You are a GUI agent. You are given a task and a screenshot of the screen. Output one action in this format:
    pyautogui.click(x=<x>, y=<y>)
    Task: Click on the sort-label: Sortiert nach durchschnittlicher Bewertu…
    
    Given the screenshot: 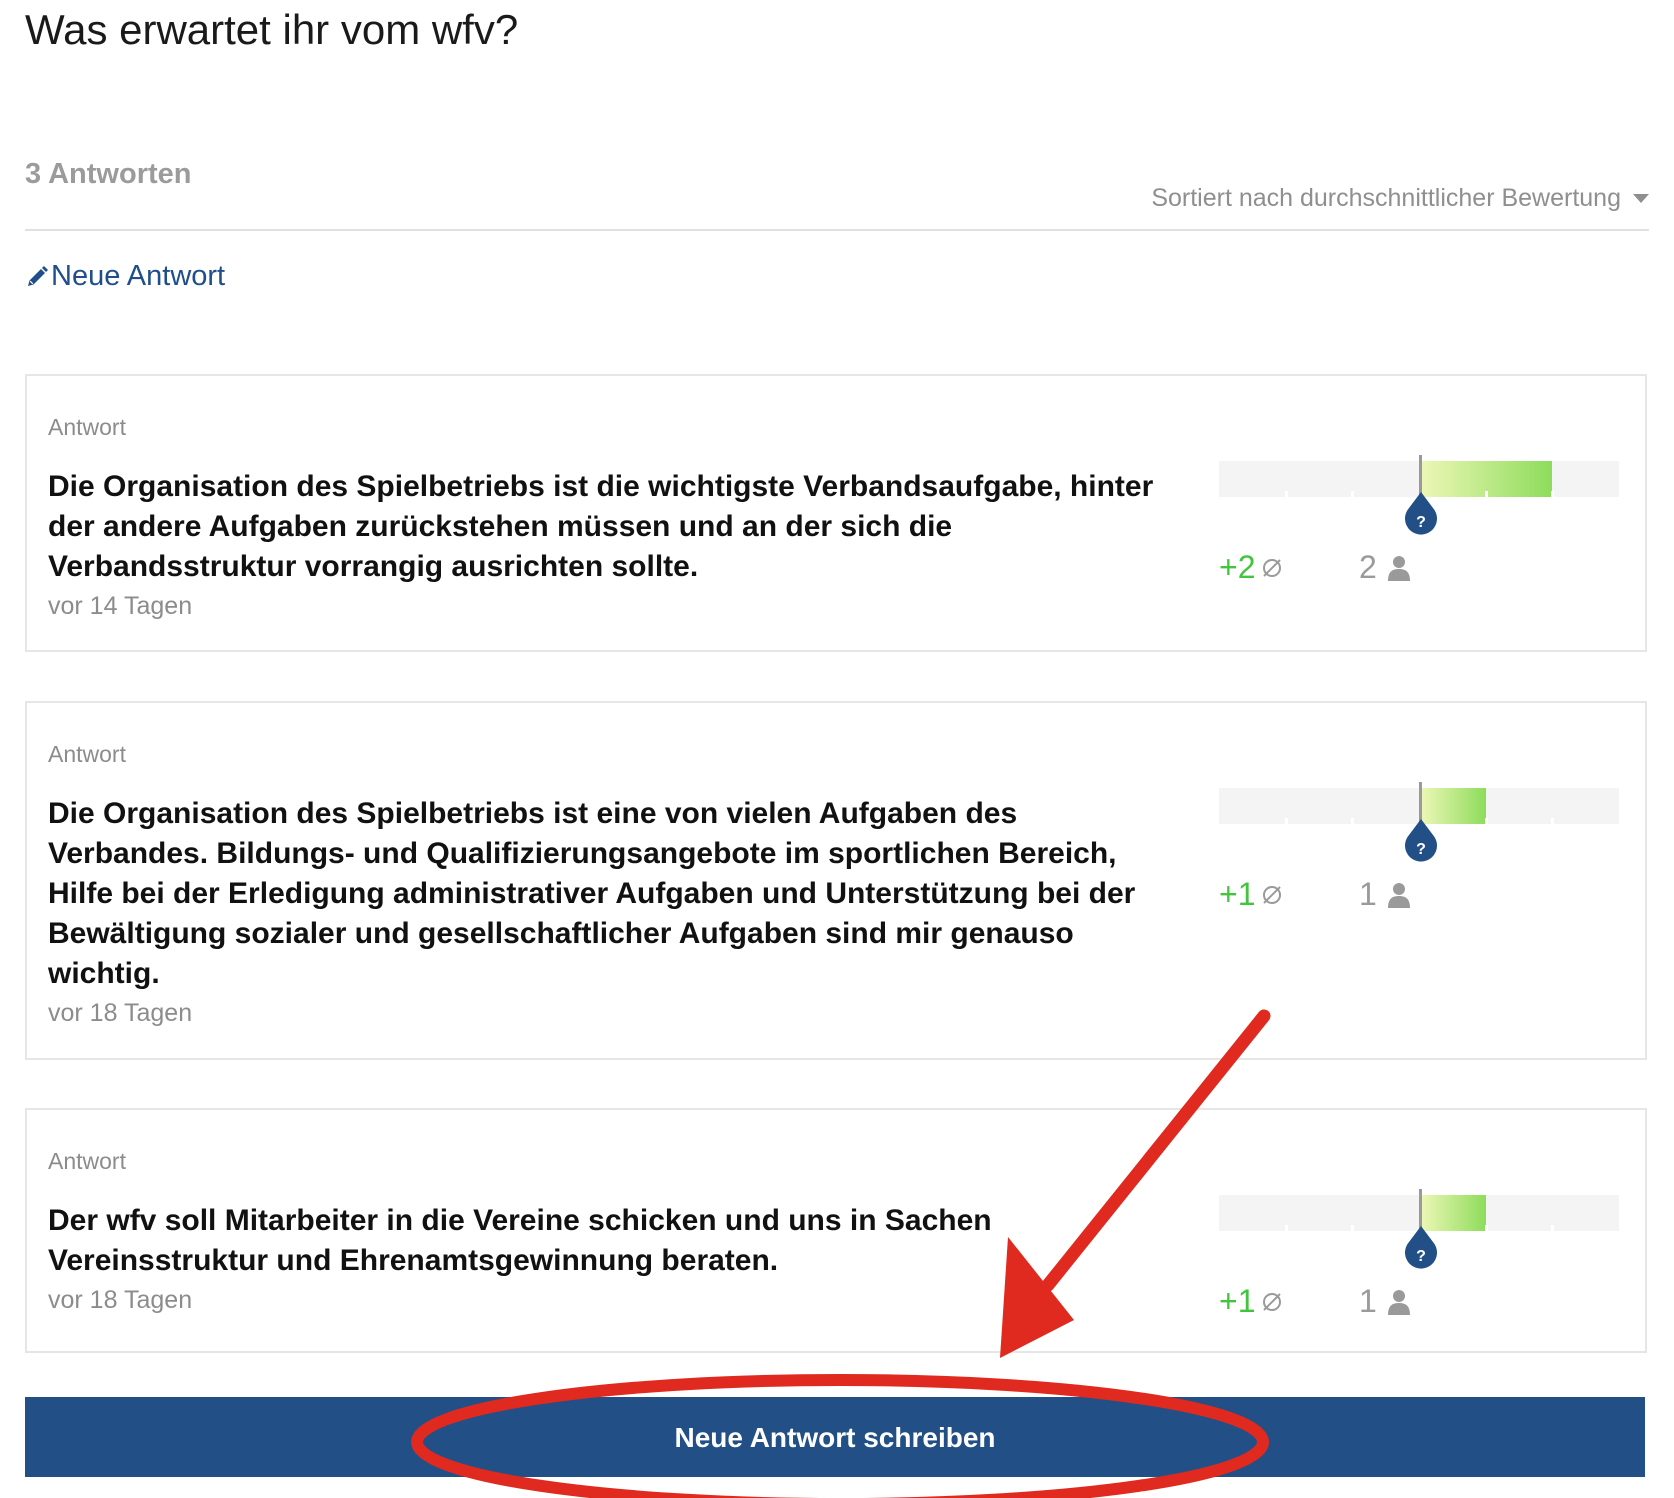 What is the action you would take?
    pyautogui.click(x=1386, y=198)
    